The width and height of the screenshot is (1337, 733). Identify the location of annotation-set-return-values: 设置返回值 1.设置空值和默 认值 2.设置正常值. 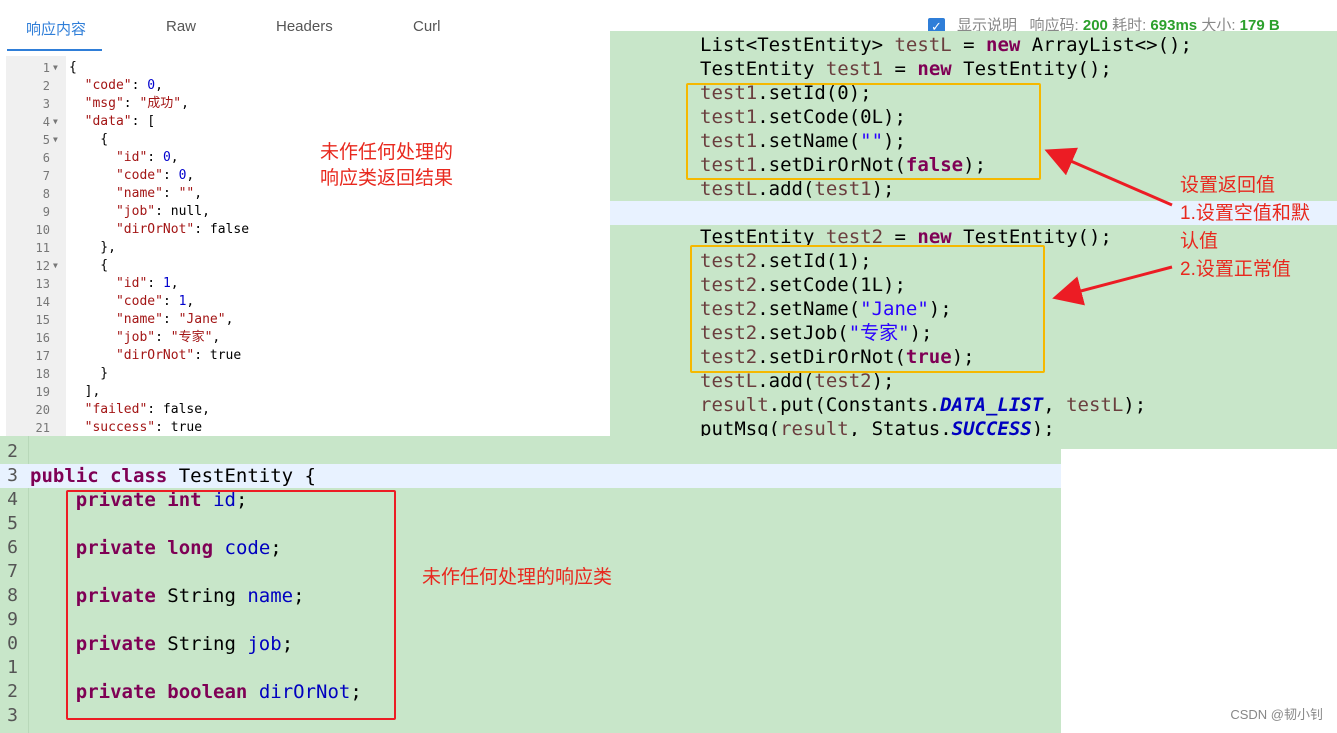
(1245, 227).